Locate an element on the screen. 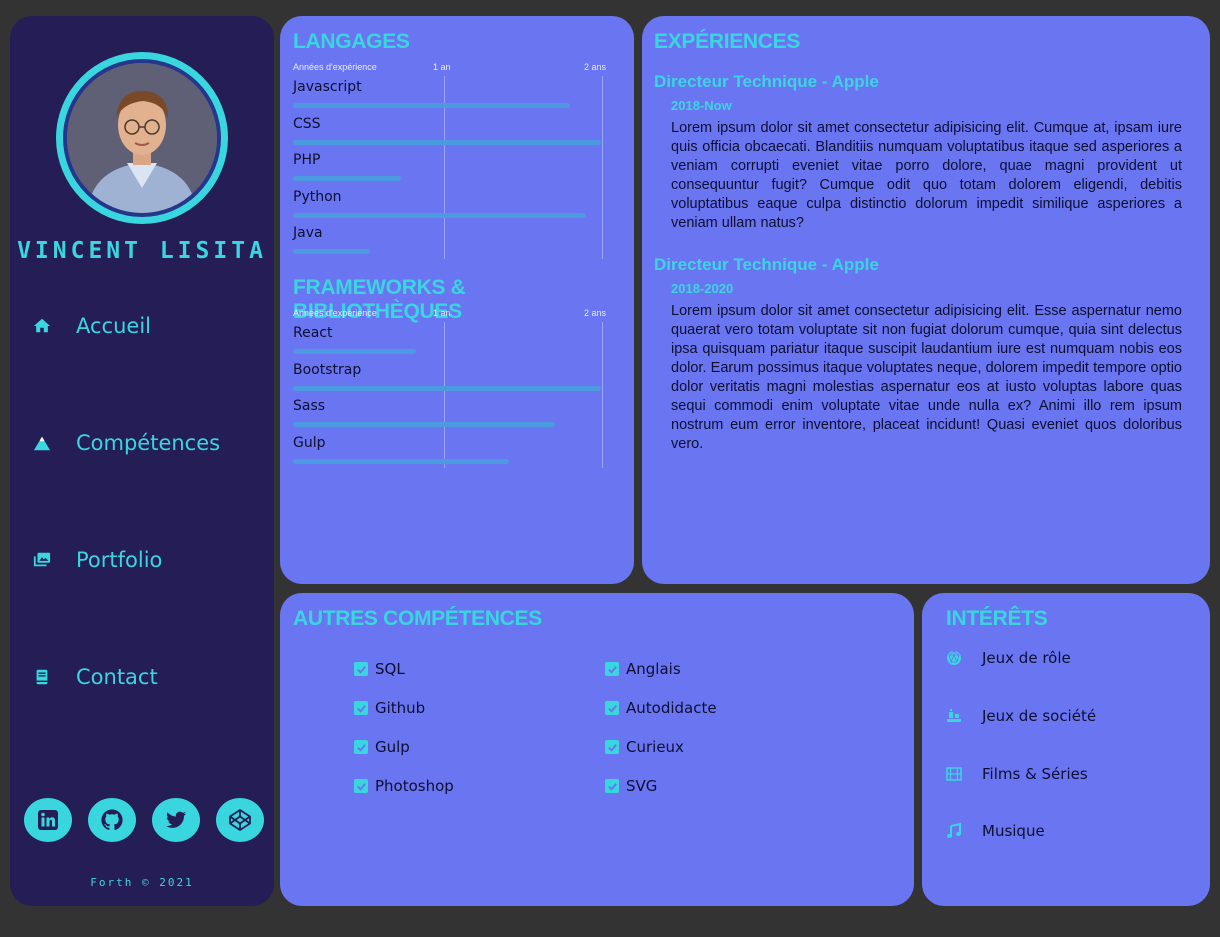 The width and height of the screenshot is (1220, 937). languages-list: Javascript CSS PHP Python Java is located at coordinates (458, 167).